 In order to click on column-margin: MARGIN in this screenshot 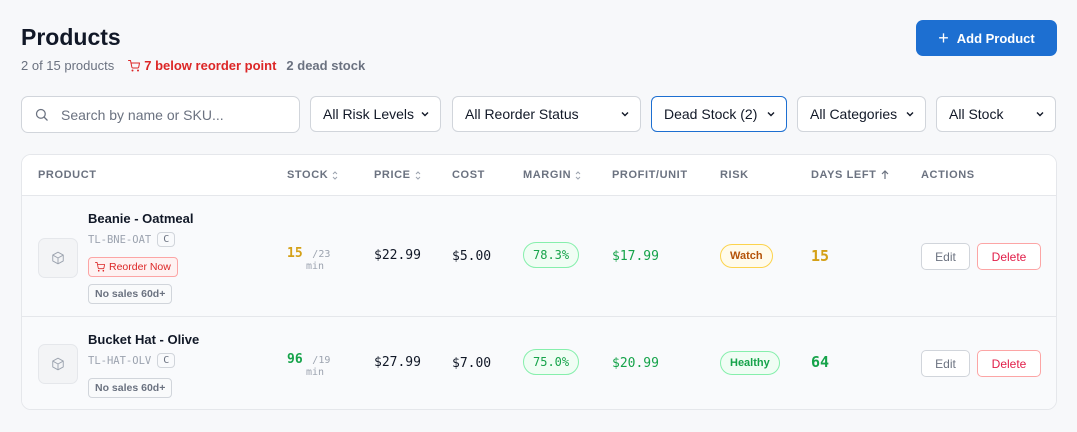, I will do `click(552, 175)`.